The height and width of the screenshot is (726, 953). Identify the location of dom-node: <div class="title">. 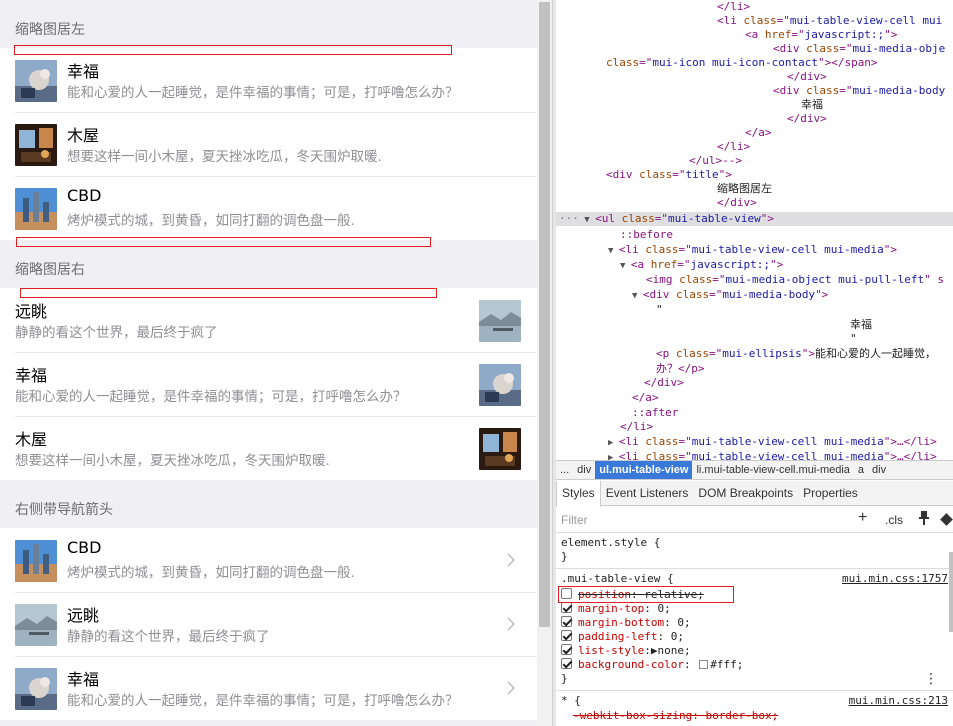
(754, 175).